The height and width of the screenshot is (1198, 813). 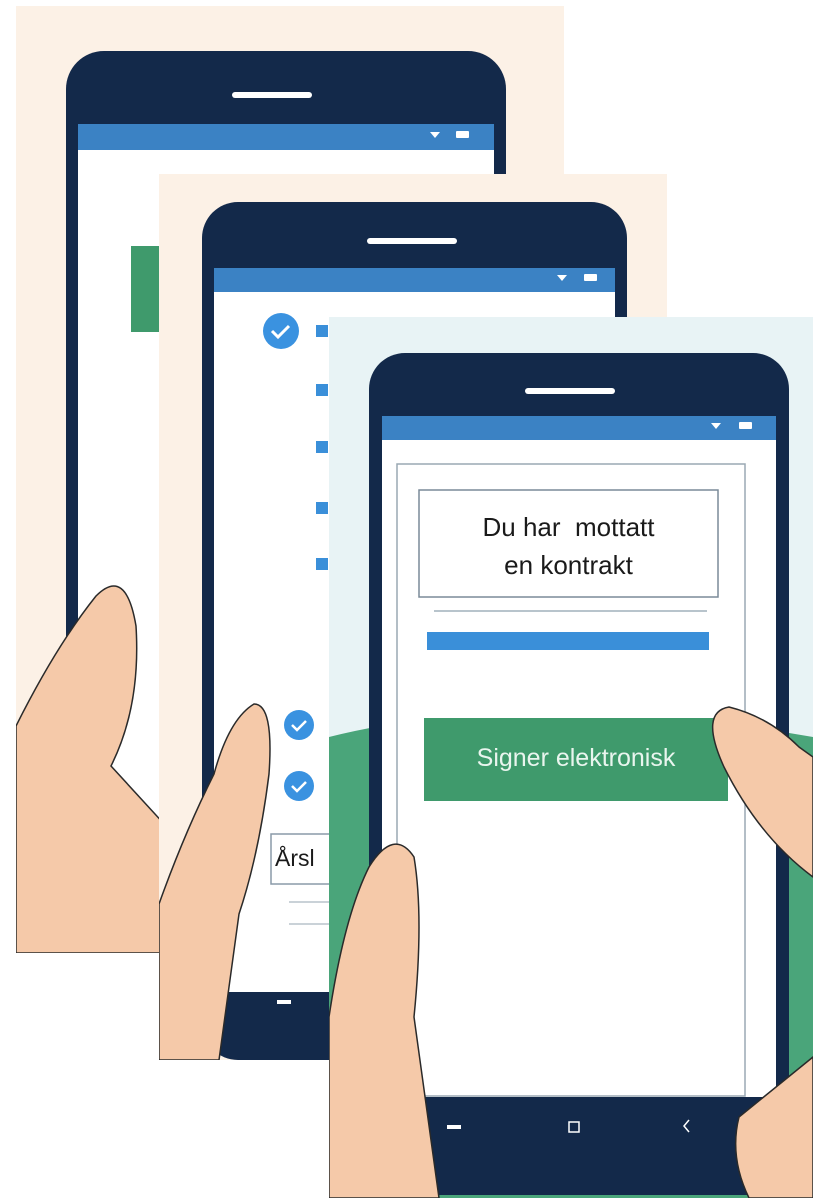 I want to click on middle-status-bar, so click(x=414, y=280).